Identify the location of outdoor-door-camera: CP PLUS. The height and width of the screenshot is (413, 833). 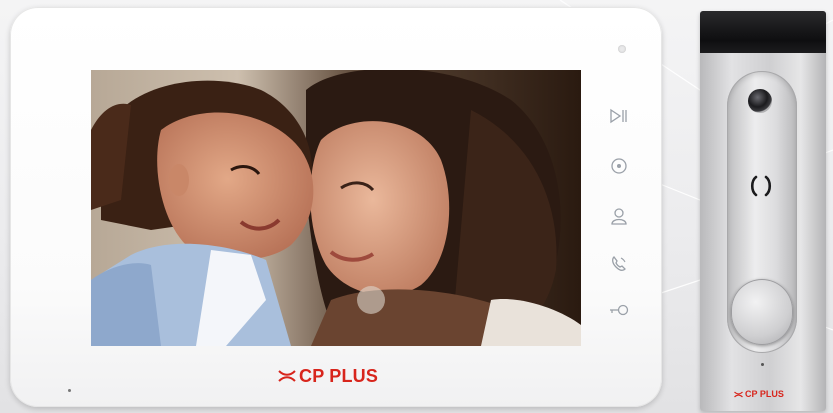
(763, 211).